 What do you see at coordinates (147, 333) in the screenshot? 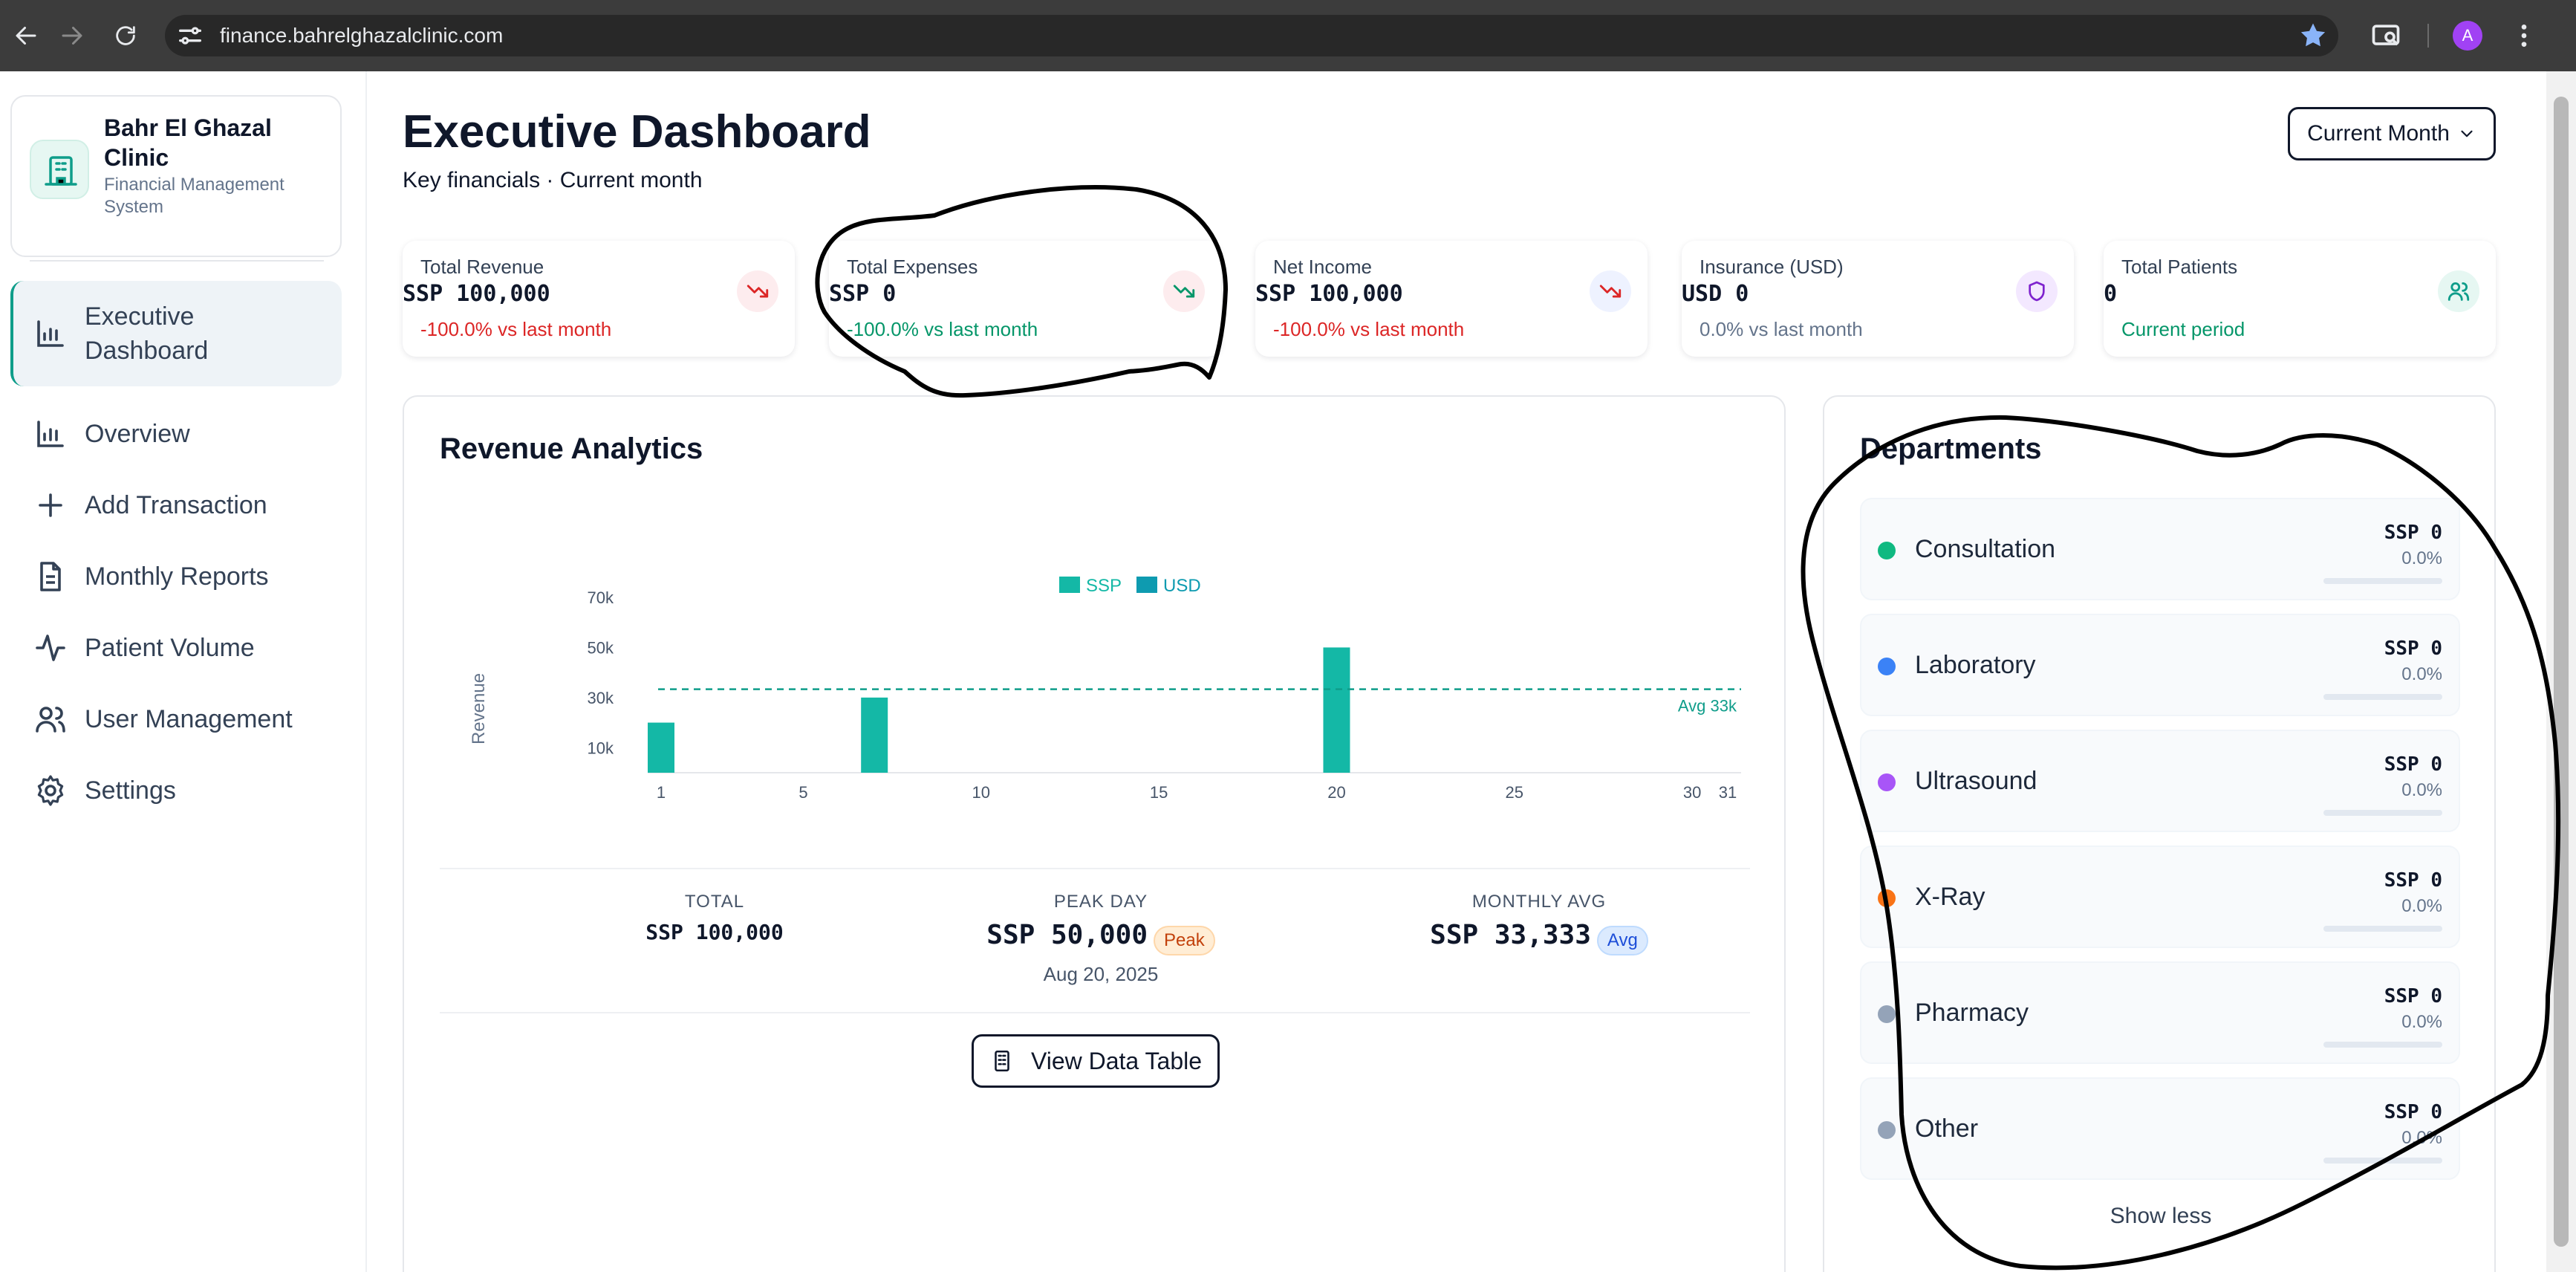
I see `sidebar-item-label: Executive Dashboard` at bounding box center [147, 333].